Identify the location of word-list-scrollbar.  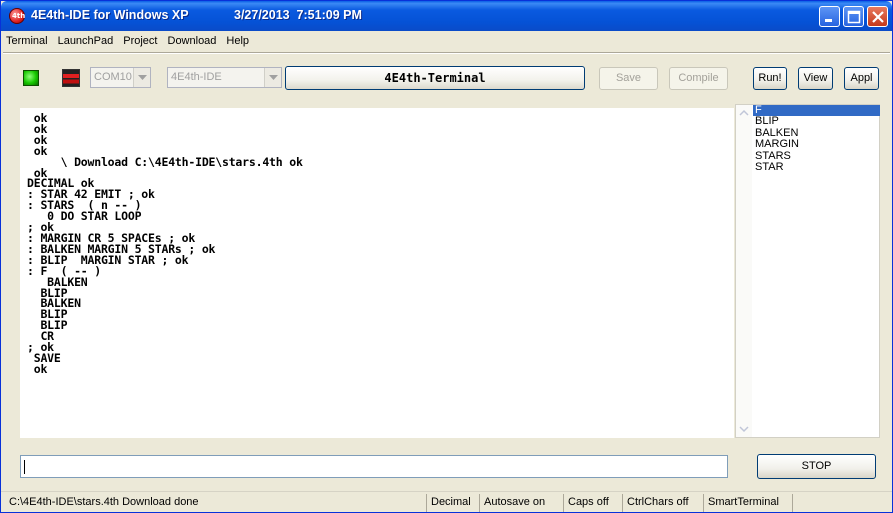
(744, 271).